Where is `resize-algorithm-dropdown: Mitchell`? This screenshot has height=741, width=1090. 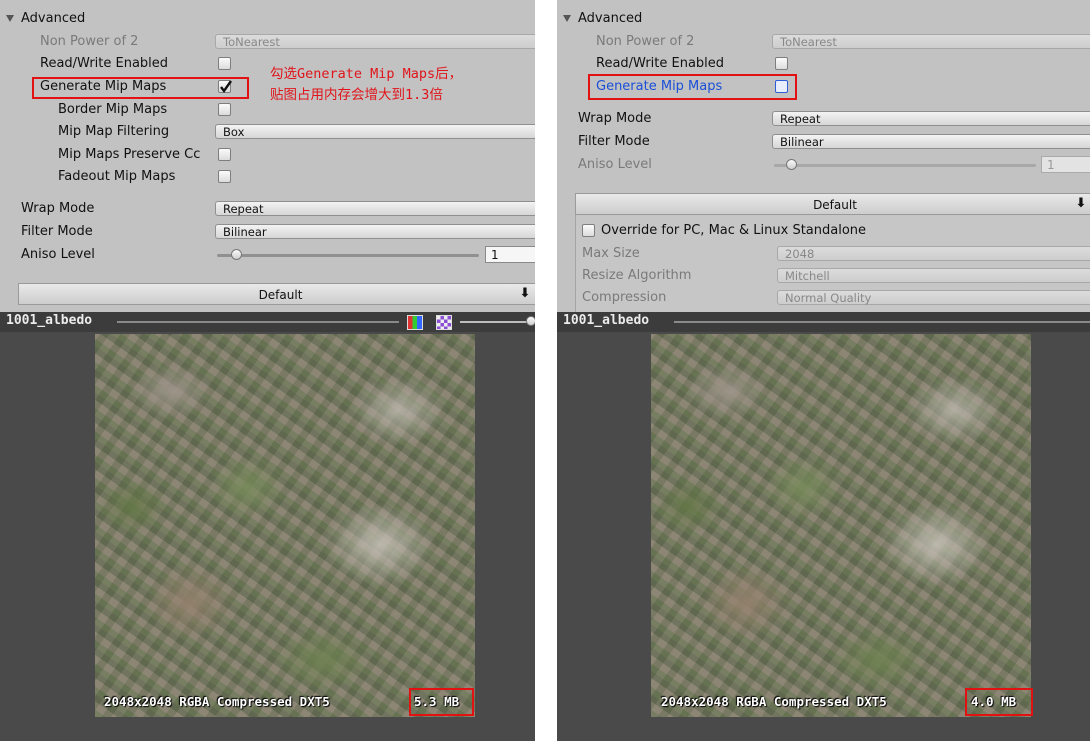
resize-algorithm-dropdown: Mitchell is located at coordinates (933, 275).